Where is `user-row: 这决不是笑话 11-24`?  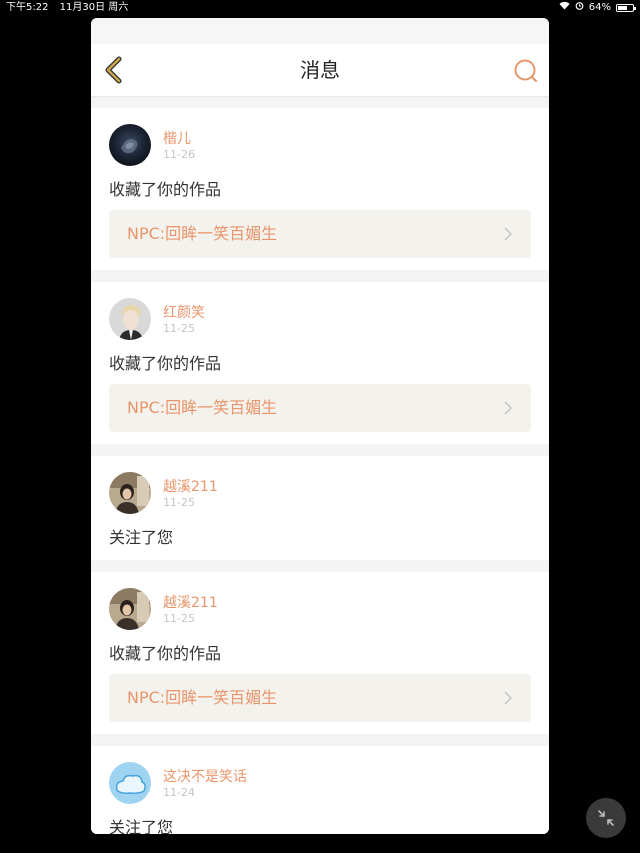
user-row: 这决不是笑话 11-24 is located at coordinates (320, 784).